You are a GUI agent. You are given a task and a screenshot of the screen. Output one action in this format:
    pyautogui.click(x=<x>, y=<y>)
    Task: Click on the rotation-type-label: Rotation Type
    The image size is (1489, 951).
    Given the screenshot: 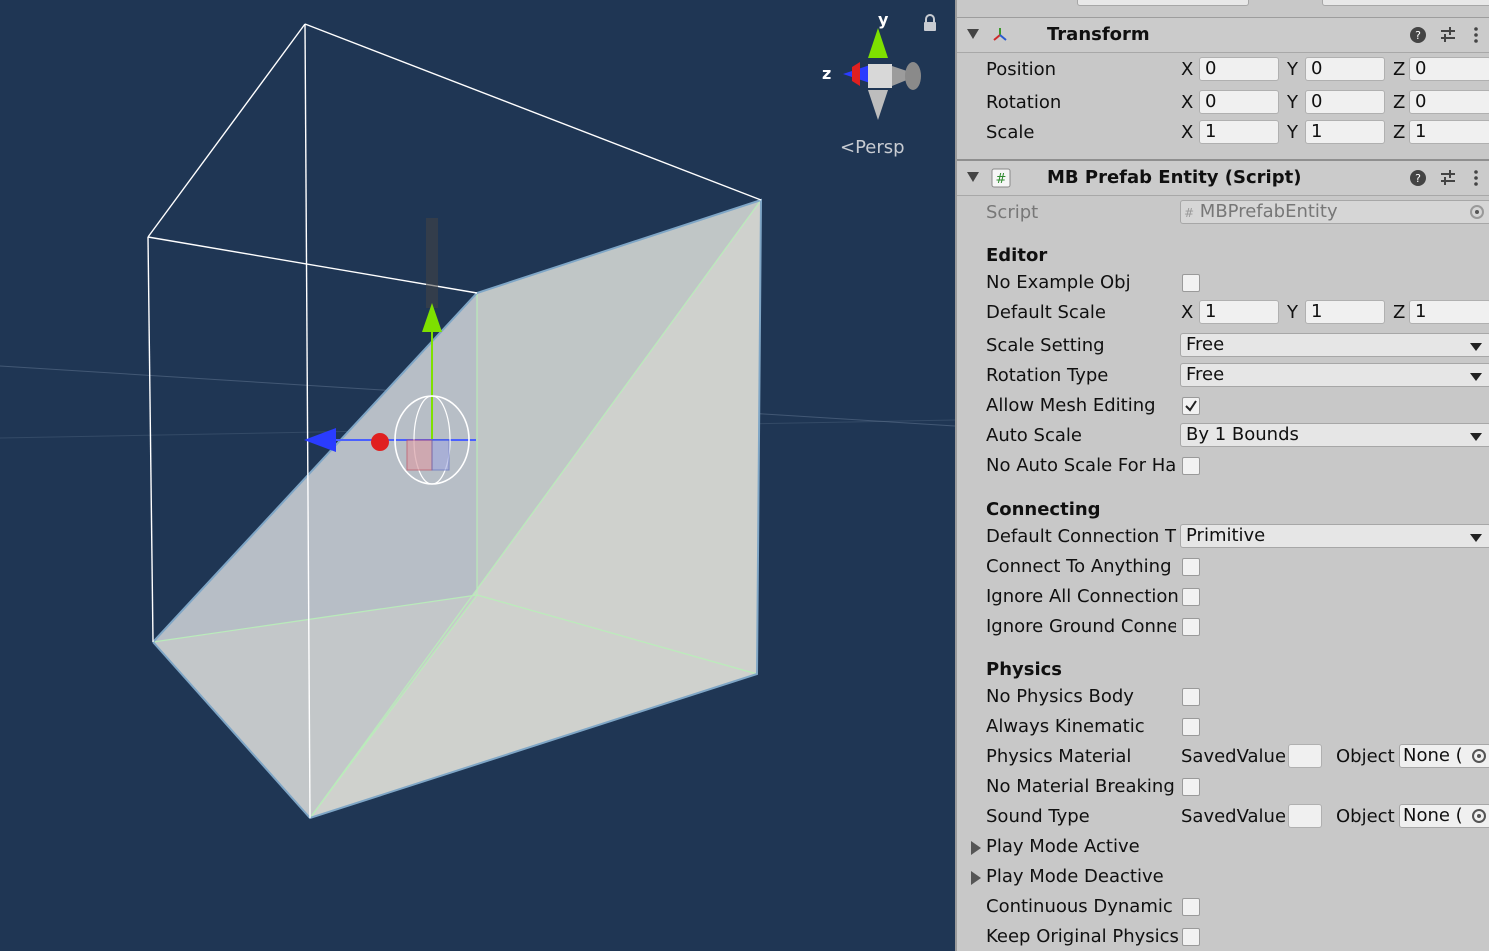 What is the action you would take?
    pyautogui.click(x=1047, y=375)
    